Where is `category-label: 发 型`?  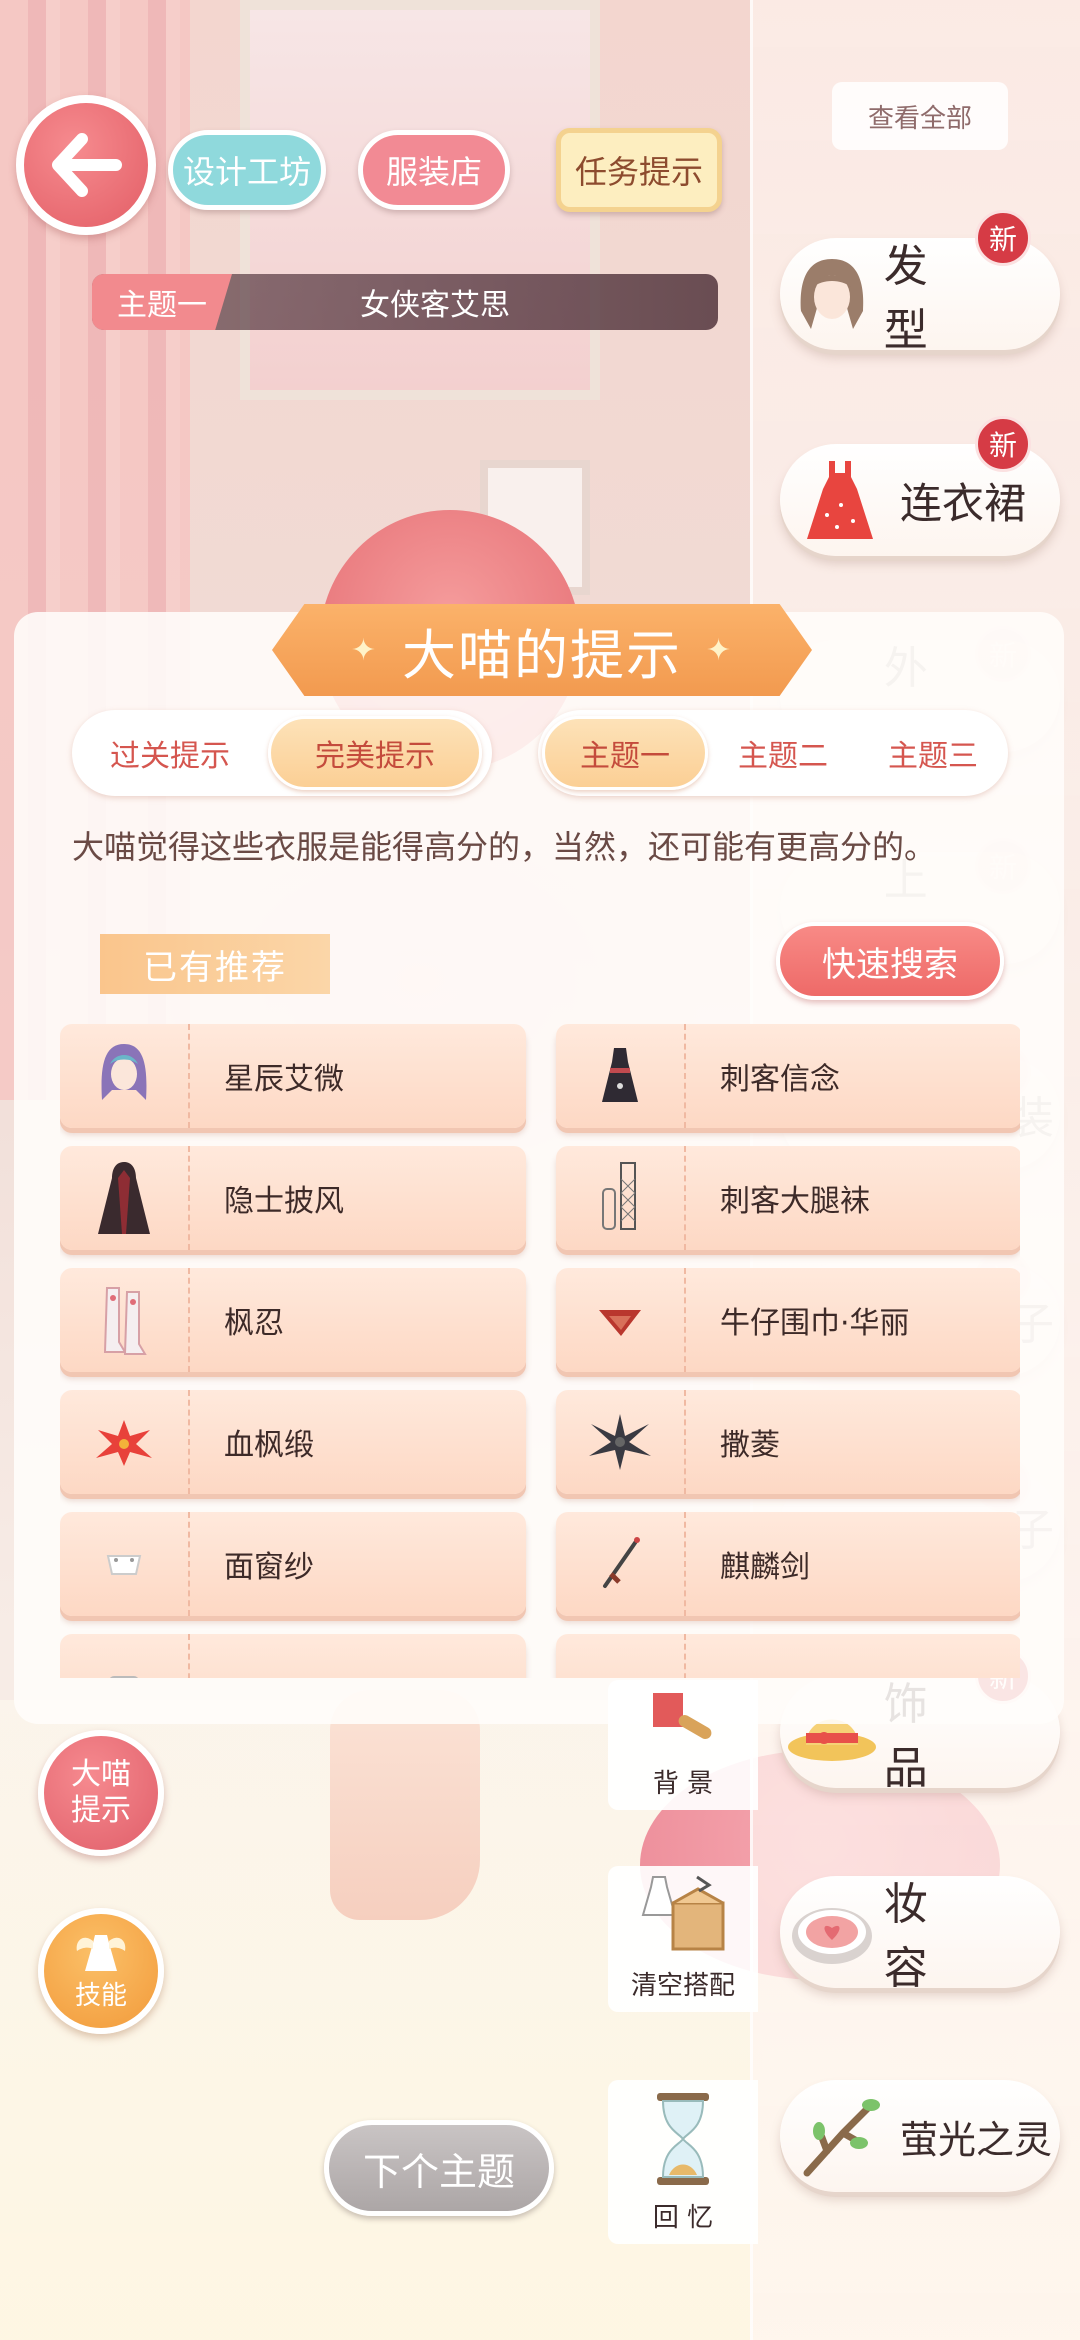
category-label: 发 型 is located at coordinates (922, 298).